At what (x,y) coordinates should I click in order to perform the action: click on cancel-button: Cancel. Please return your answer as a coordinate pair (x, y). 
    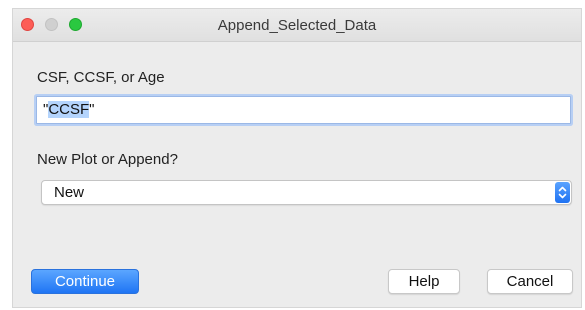
    Looking at the image, I should click on (530, 281).